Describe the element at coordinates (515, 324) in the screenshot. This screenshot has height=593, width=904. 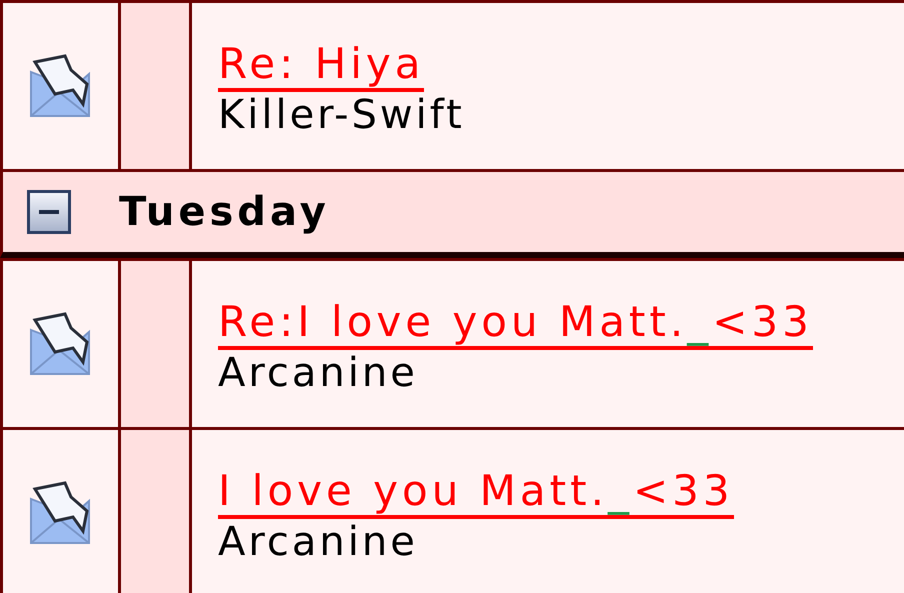
I see `message-subject-link: Re:I love you Matt._<33` at that location.